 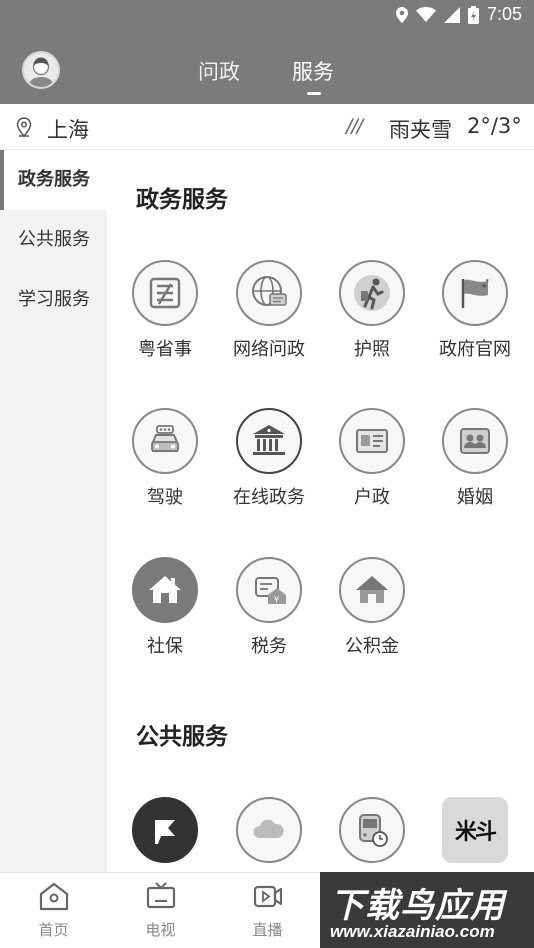 I want to click on service-wangluo-wenzheng: 网络问政, so click(x=269, y=315).